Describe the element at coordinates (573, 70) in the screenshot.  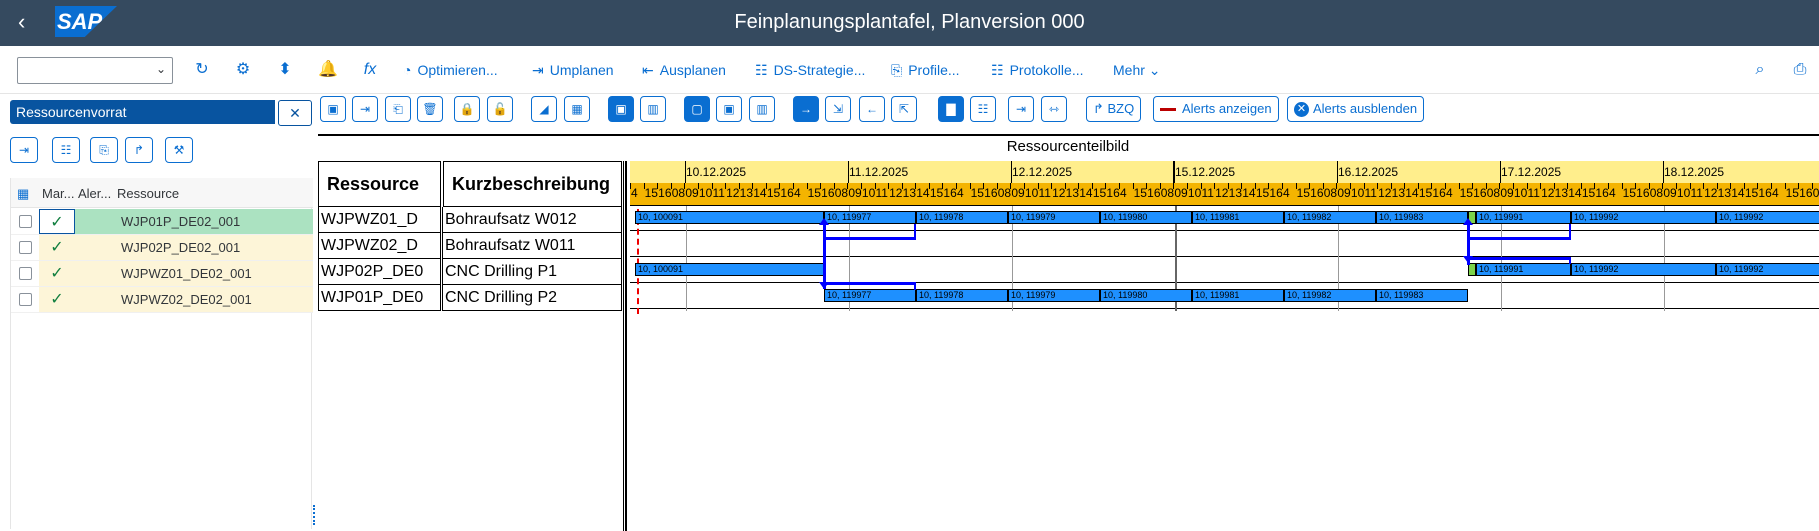
I see `umplanen-button: ⇥ Umplanen` at that location.